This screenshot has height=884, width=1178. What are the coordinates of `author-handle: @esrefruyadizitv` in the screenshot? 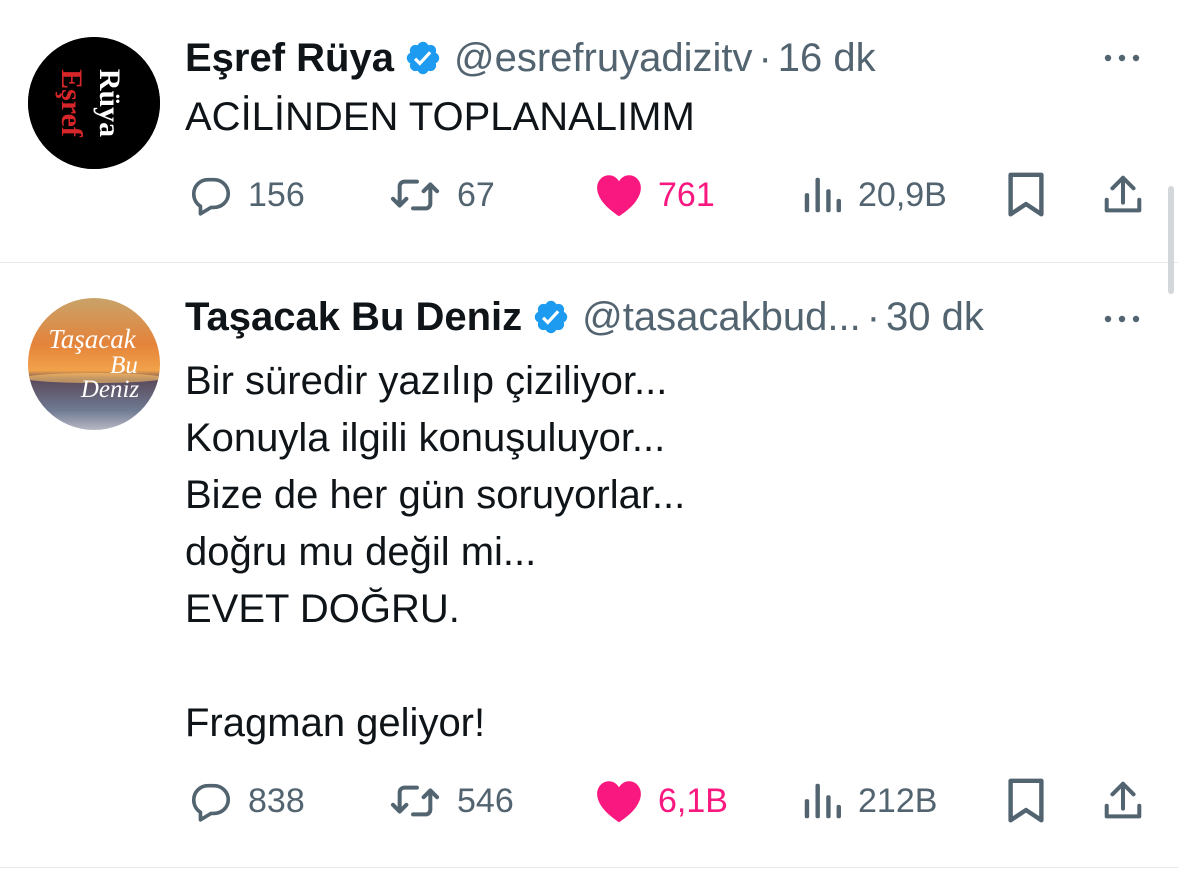 It's located at (603, 58).